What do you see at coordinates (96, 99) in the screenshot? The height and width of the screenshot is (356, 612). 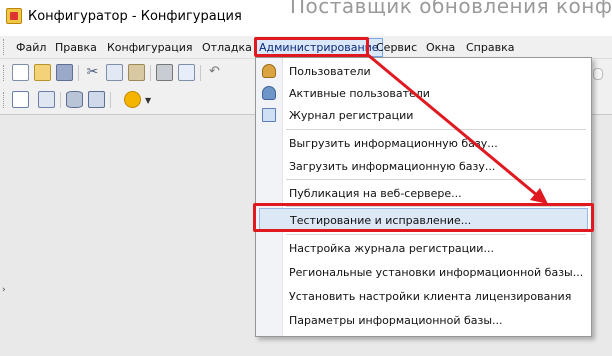 I see `window-icon` at bounding box center [96, 99].